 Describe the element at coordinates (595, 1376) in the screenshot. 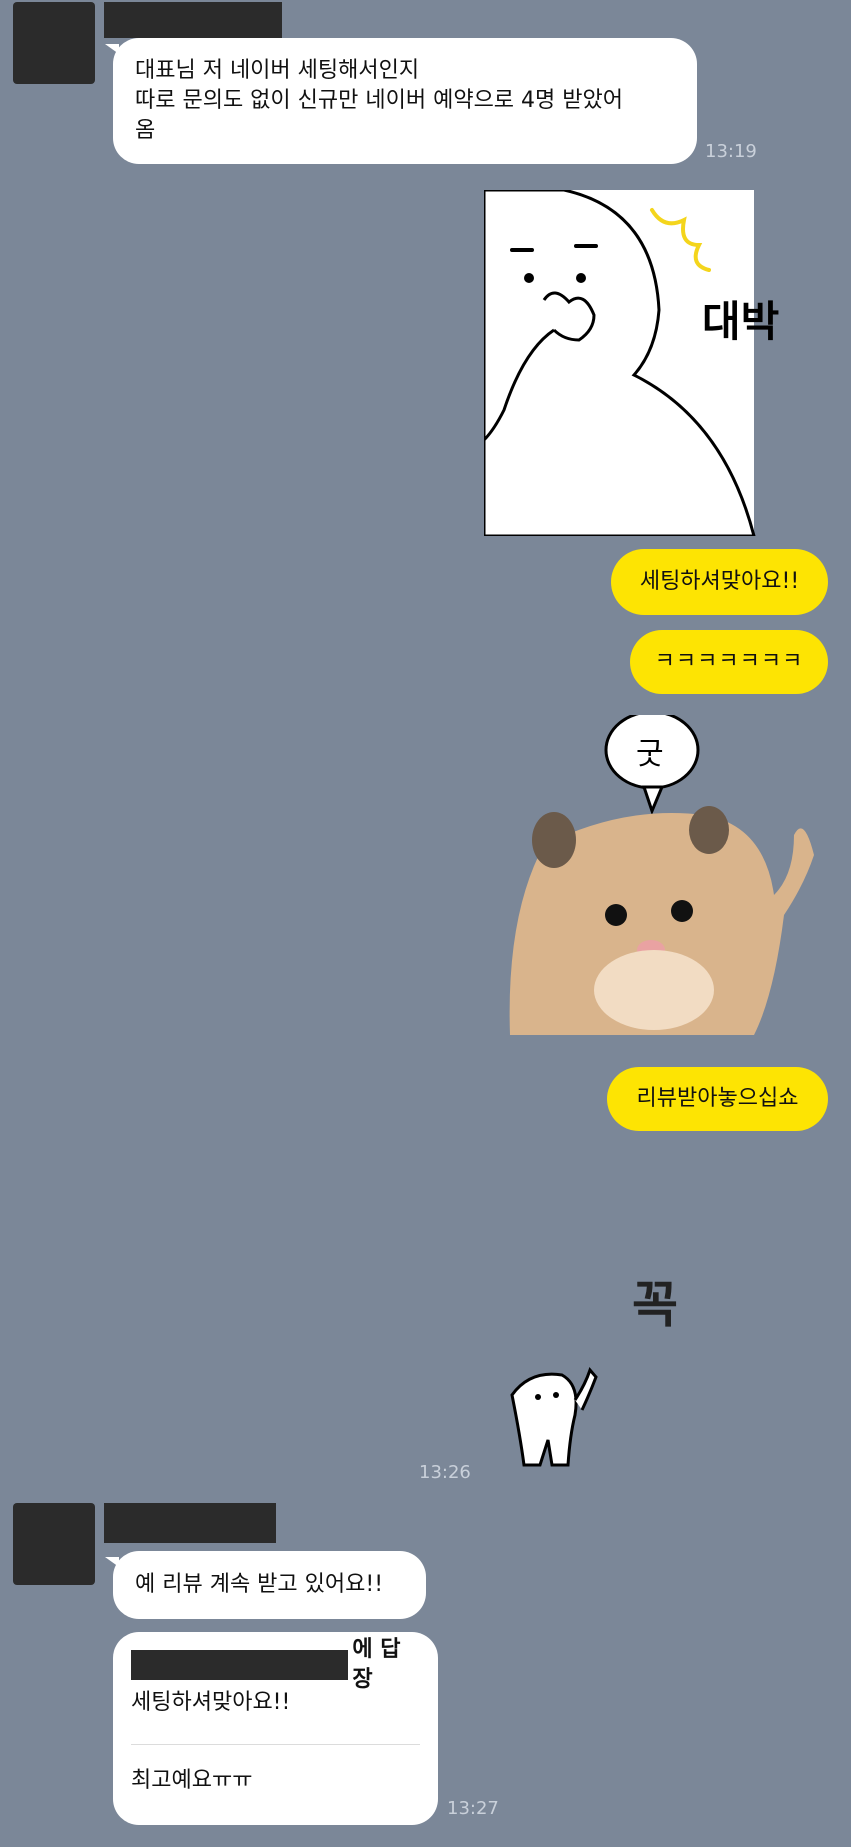

I see `sticker-character-pointing: 꼭` at that location.